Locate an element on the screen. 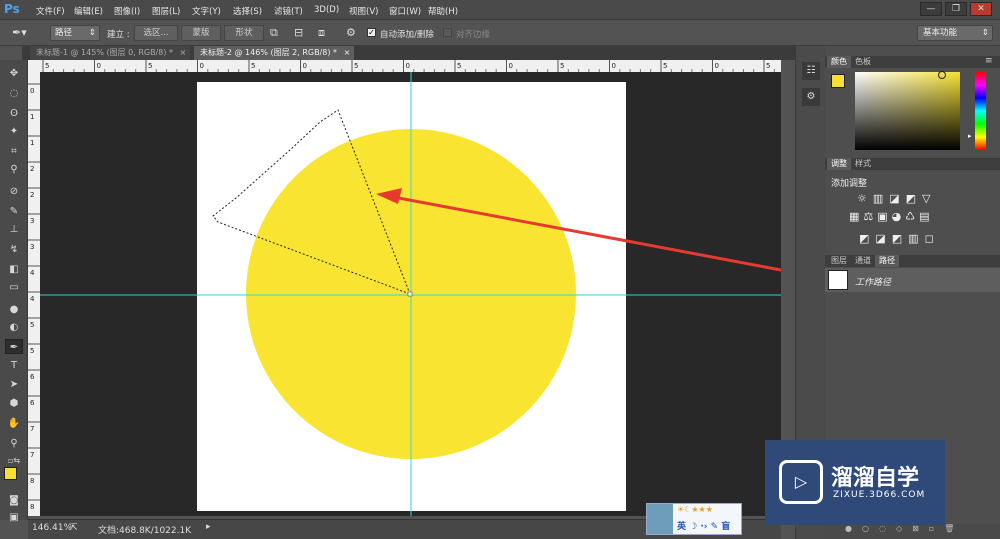 Image resolution: width=1000 pixels, height=539 pixels. properties-panel-icon: ⚙ is located at coordinates (811, 97).